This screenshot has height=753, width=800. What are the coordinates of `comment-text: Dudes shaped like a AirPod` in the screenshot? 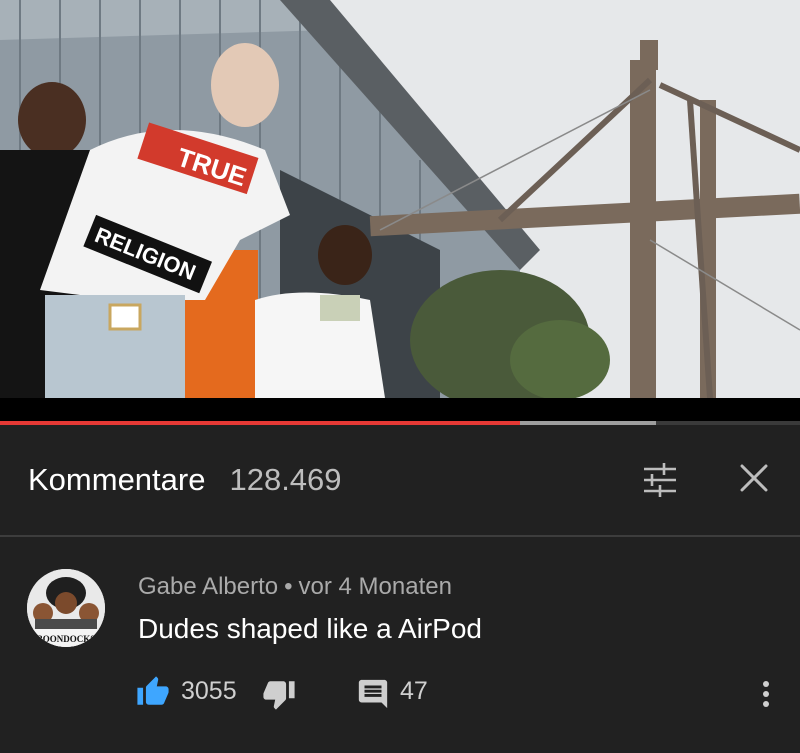 It's located at (310, 628).